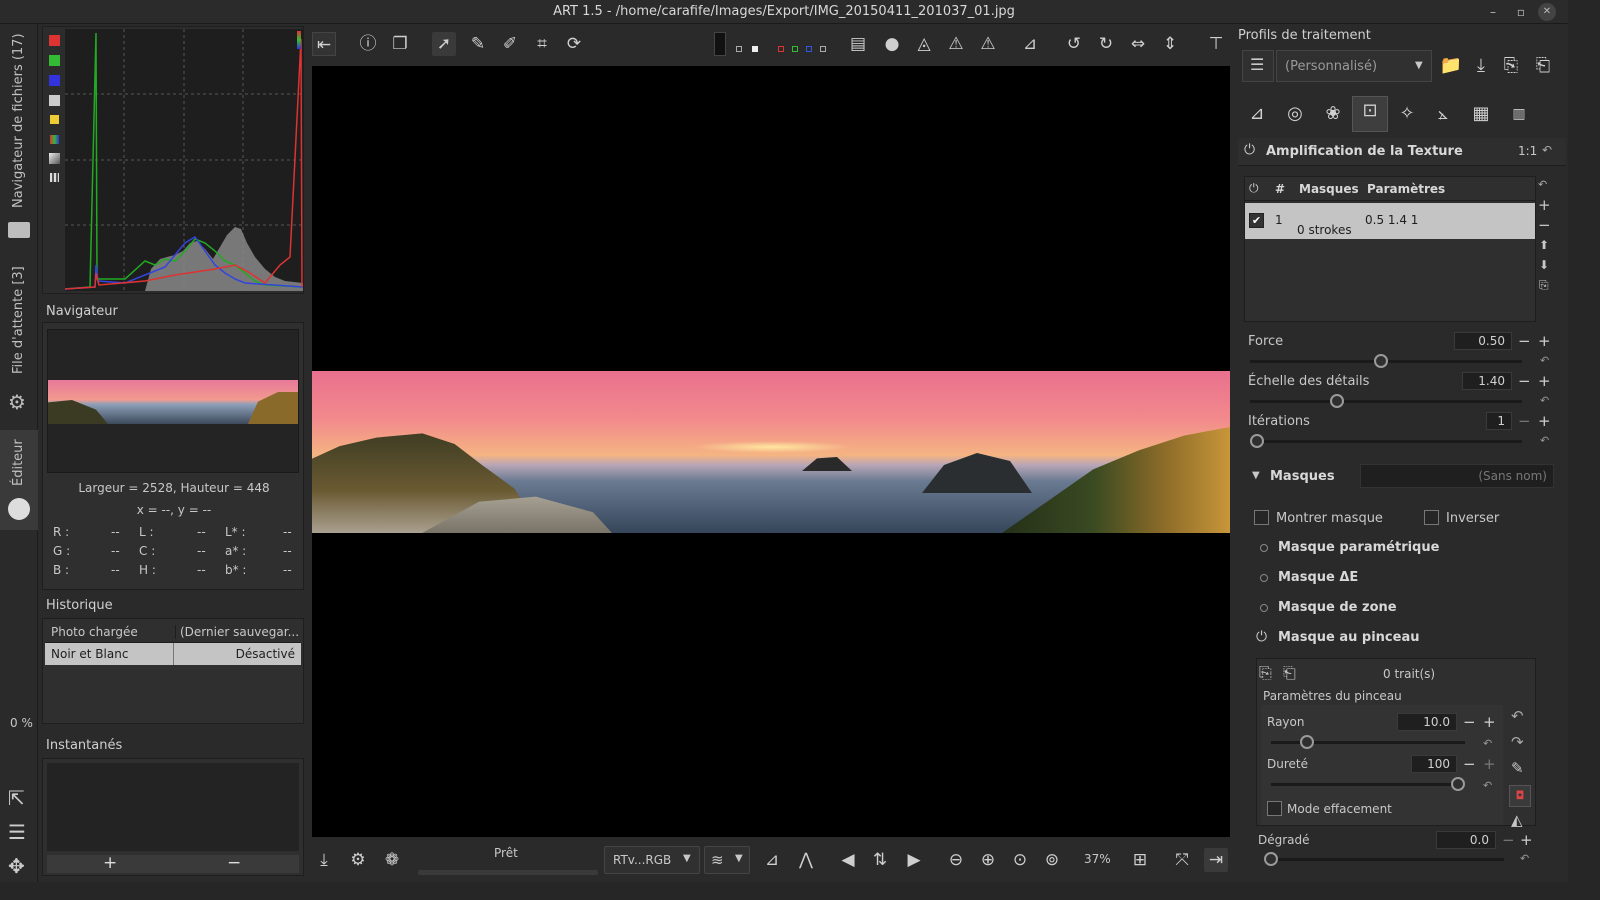 This screenshot has width=1600, height=900. I want to click on move-icon: ✥, so click(16, 866).